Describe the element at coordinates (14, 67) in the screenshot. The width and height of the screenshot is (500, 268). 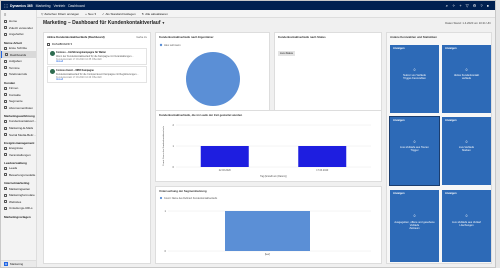
I see `sidebar-item-label: Termine` at that location.